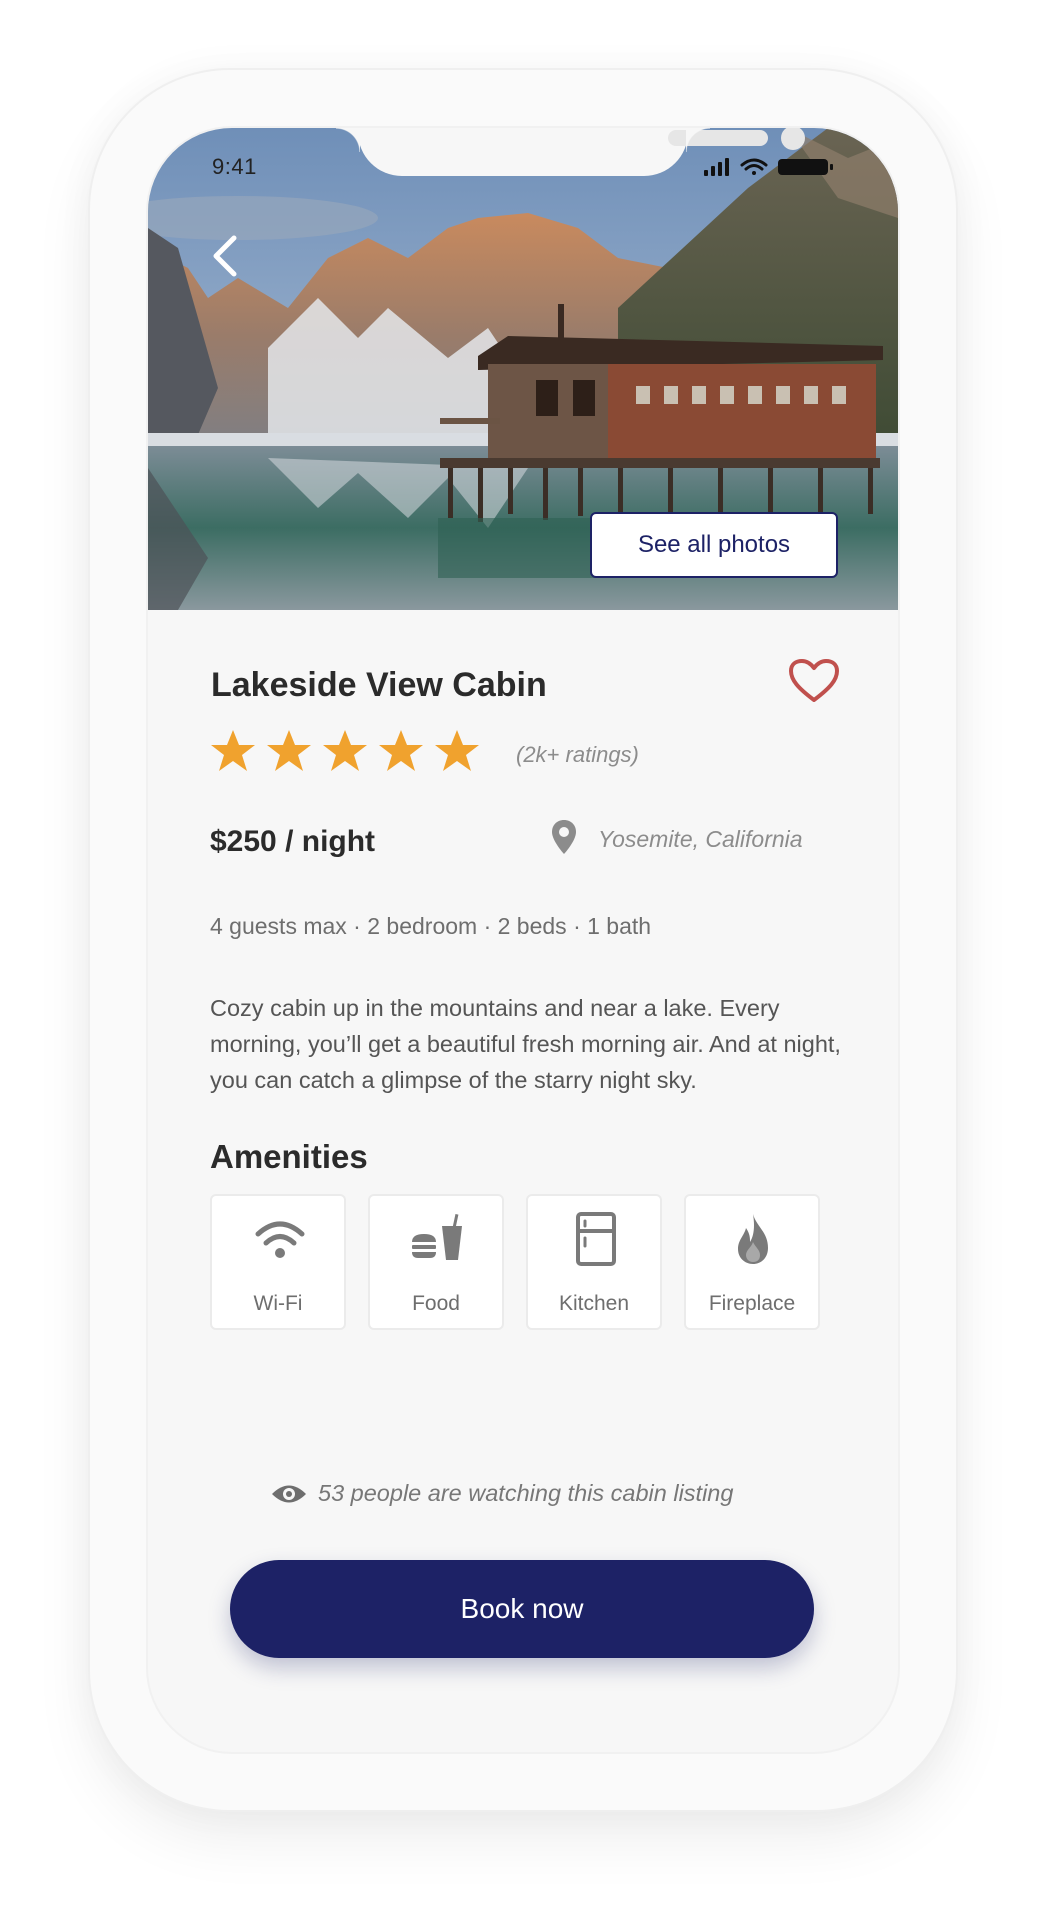 This screenshot has width=1046, height=1920. What do you see at coordinates (436, 1262) in the screenshot?
I see `amenity-card-food: Food` at bounding box center [436, 1262].